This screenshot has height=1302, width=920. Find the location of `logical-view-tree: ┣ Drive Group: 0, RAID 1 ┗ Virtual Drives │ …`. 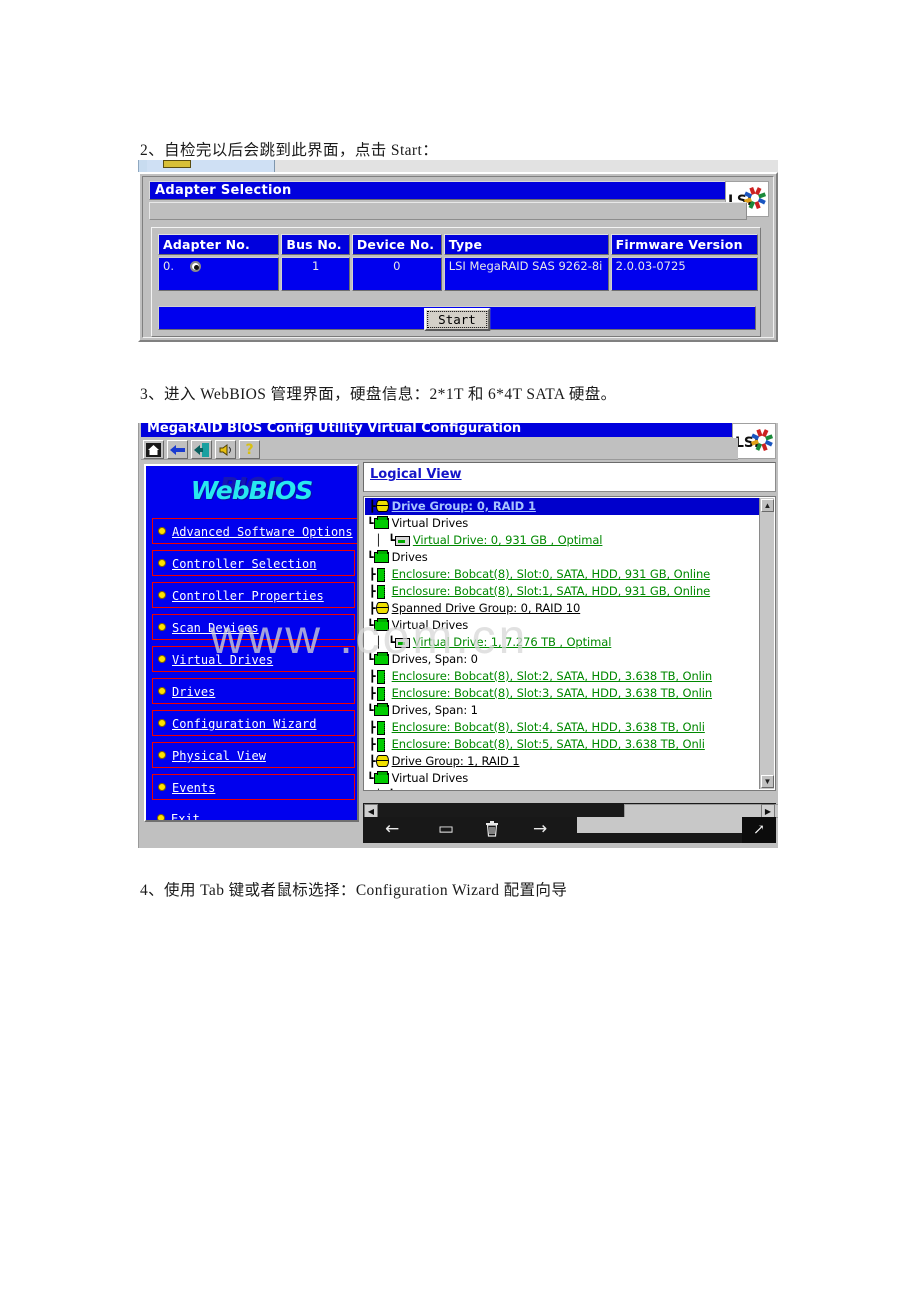

logical-view-tree: ┣ Drive Group: 0, RAID 1 ┗ Virtual Drives │ … is located at coordinates (562, 644).